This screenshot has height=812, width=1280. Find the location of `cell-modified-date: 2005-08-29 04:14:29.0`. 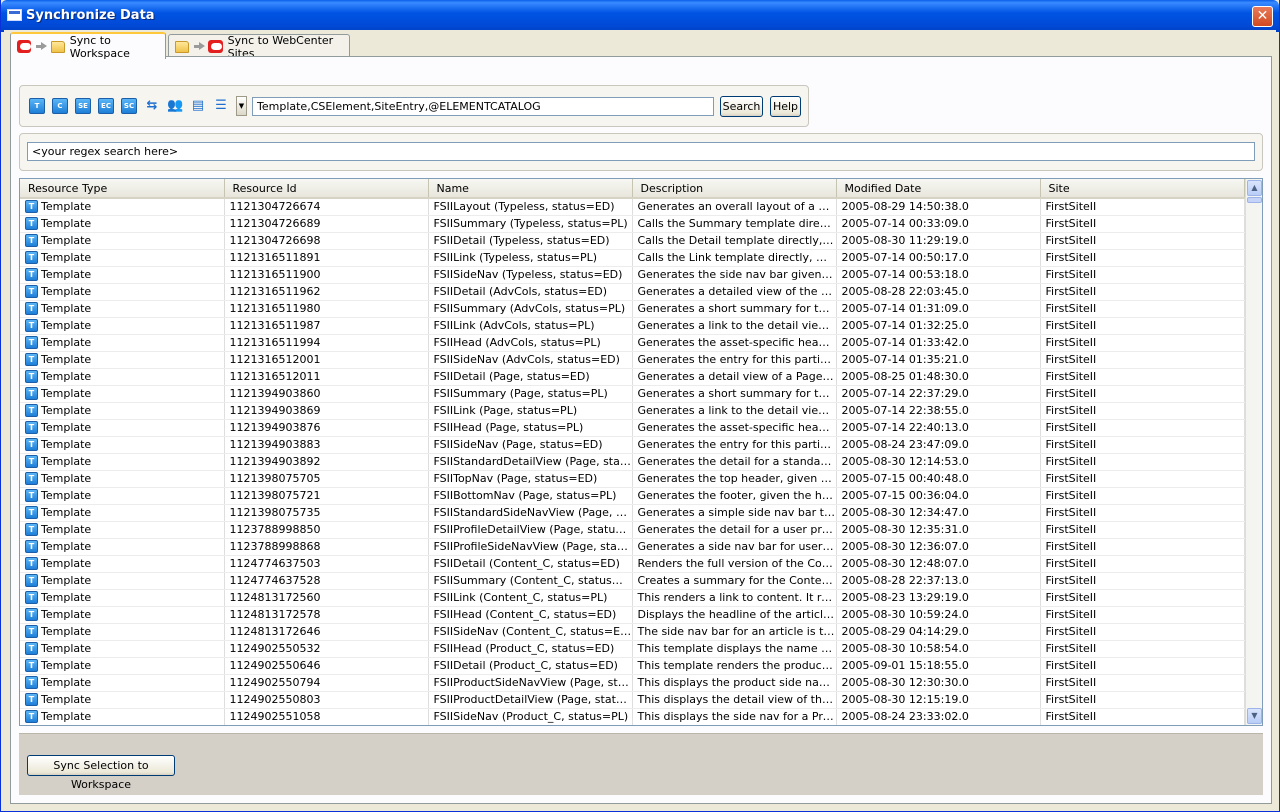

cell-modified-date: 2005-08-29 04:14:29.0 is located at coordinates (938, 632).